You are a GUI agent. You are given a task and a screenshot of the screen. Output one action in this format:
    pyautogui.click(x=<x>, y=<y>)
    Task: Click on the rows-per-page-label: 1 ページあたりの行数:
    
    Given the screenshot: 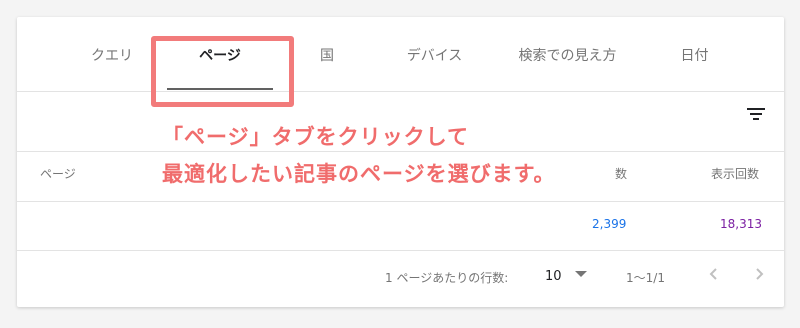 What is the action you would take?
    pyautogui.click(x=447, y=278)
    